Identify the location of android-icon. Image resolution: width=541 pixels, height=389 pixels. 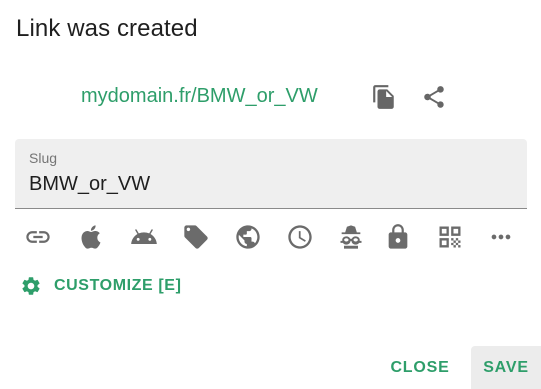
(144, 237).